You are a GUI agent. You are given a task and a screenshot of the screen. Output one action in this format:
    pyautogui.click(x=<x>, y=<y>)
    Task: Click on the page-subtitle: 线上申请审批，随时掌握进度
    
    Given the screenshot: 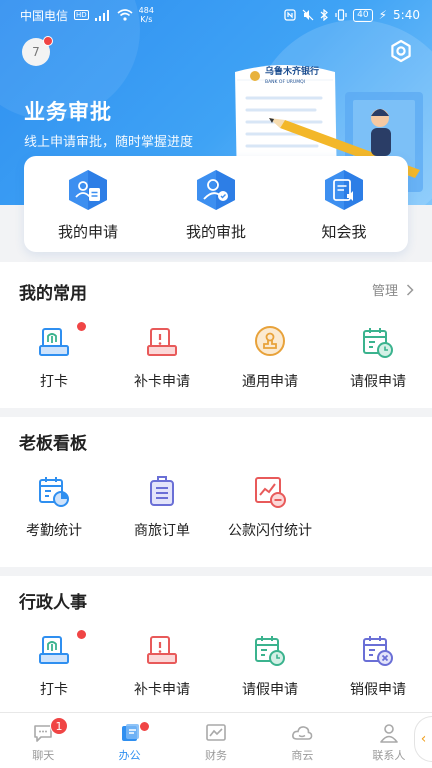 What is the action you would take?
    pyautogui.click(x=109, y=142)
    